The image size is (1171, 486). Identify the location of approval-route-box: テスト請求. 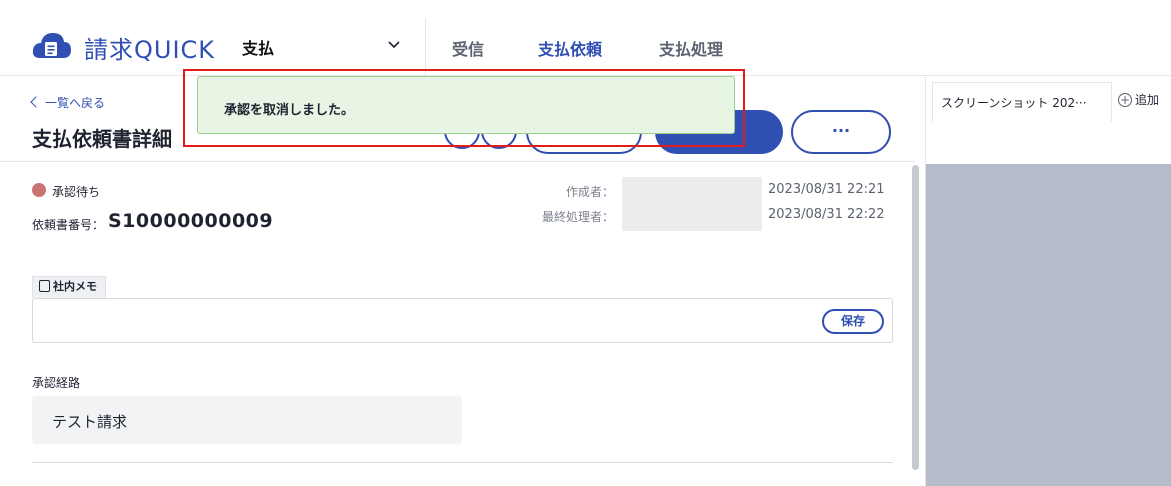
(247, 420).